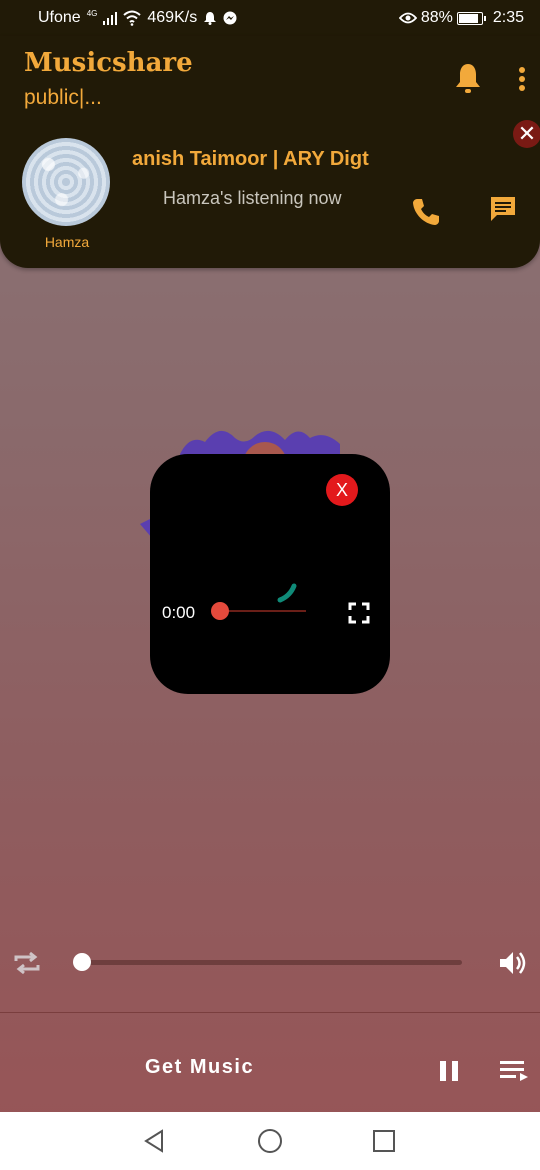  What do you see at coordinates (270, 18) in the screenshot?
I see `status-bar: Ufone 4G 469K/s 88% 2:35` at bounding box center [270, 18].